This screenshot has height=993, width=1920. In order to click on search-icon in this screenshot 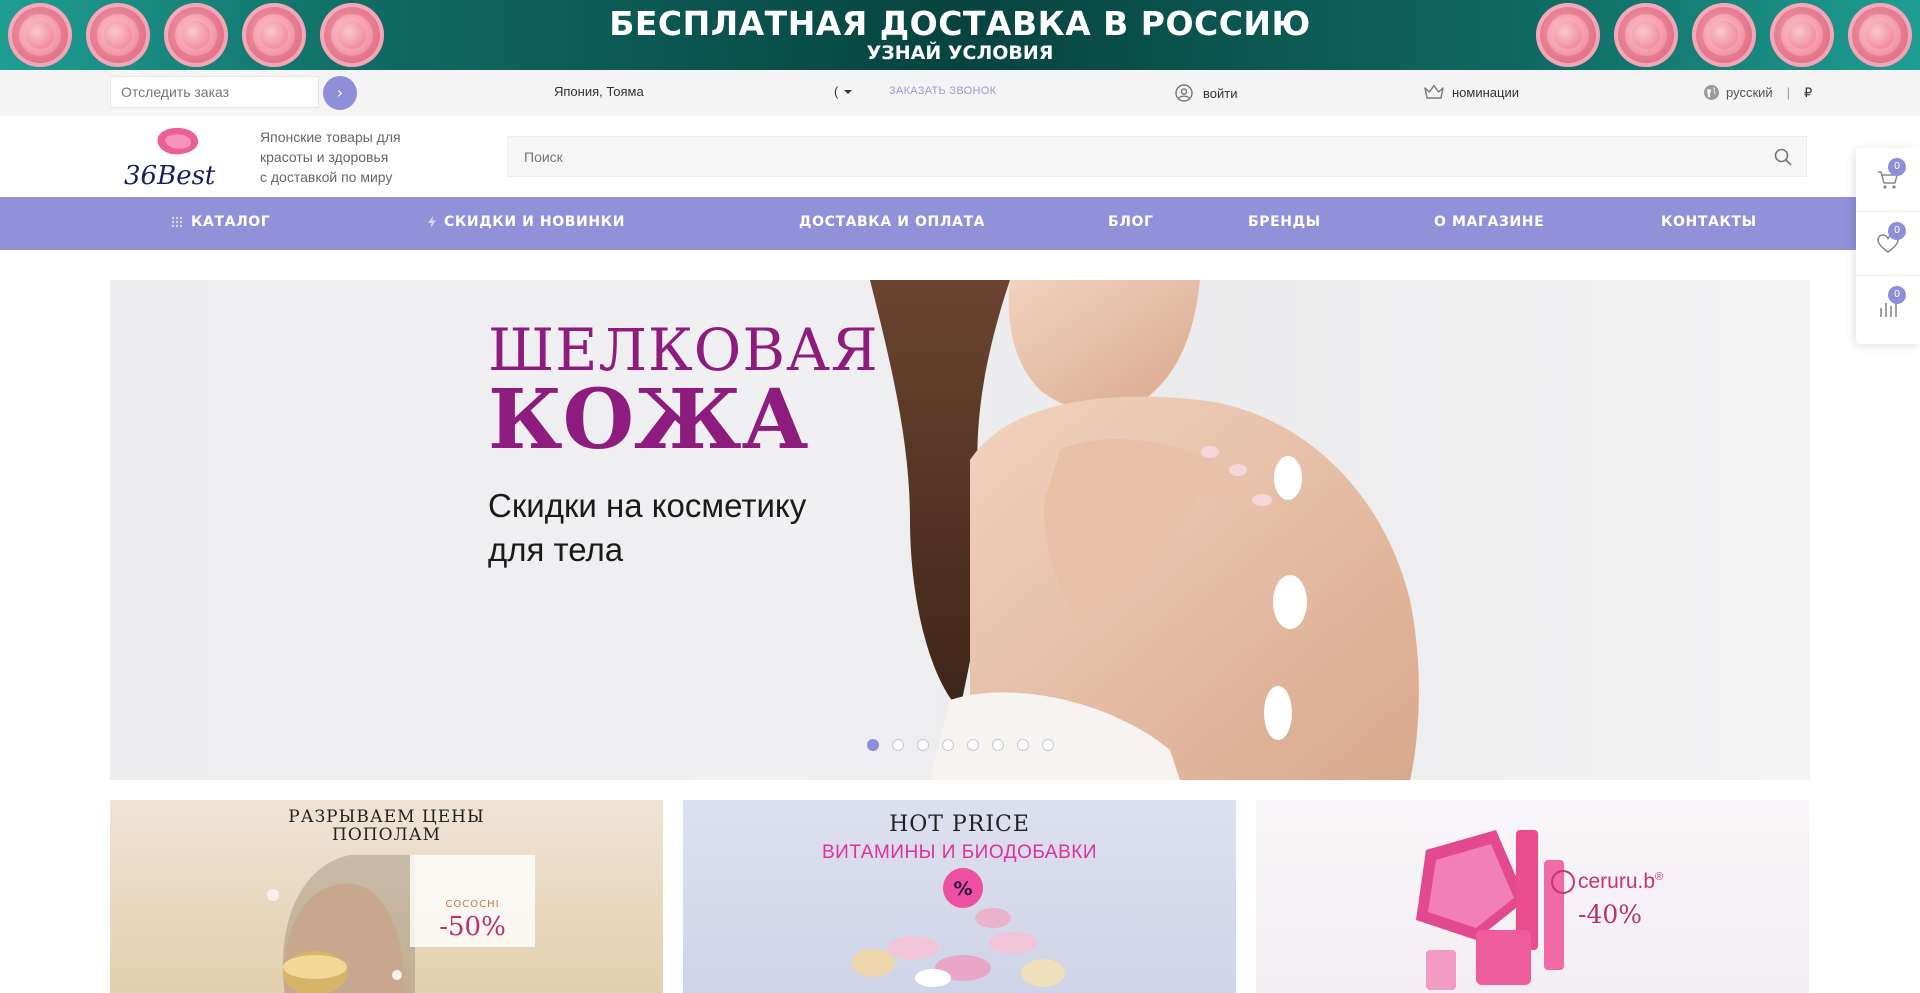, I will do `click(1783, 157)`.